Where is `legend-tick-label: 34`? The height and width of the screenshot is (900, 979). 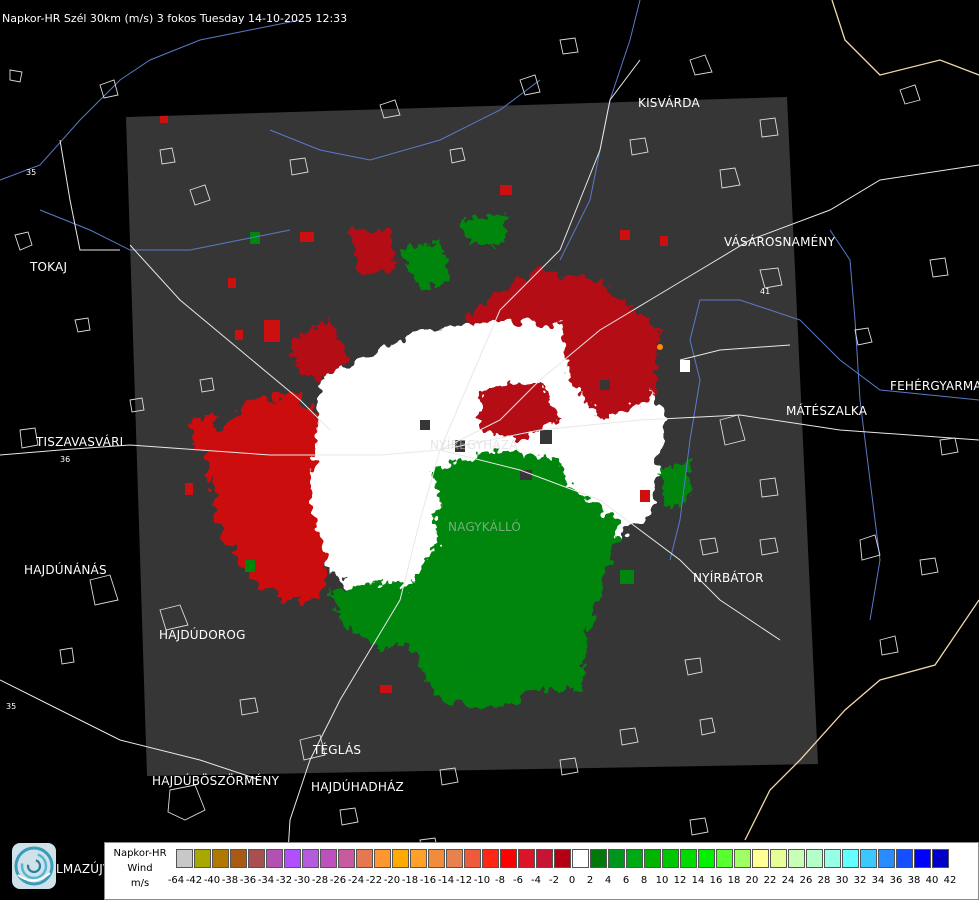 legend-tick-label: 34 is located at coordinates (878, 880).